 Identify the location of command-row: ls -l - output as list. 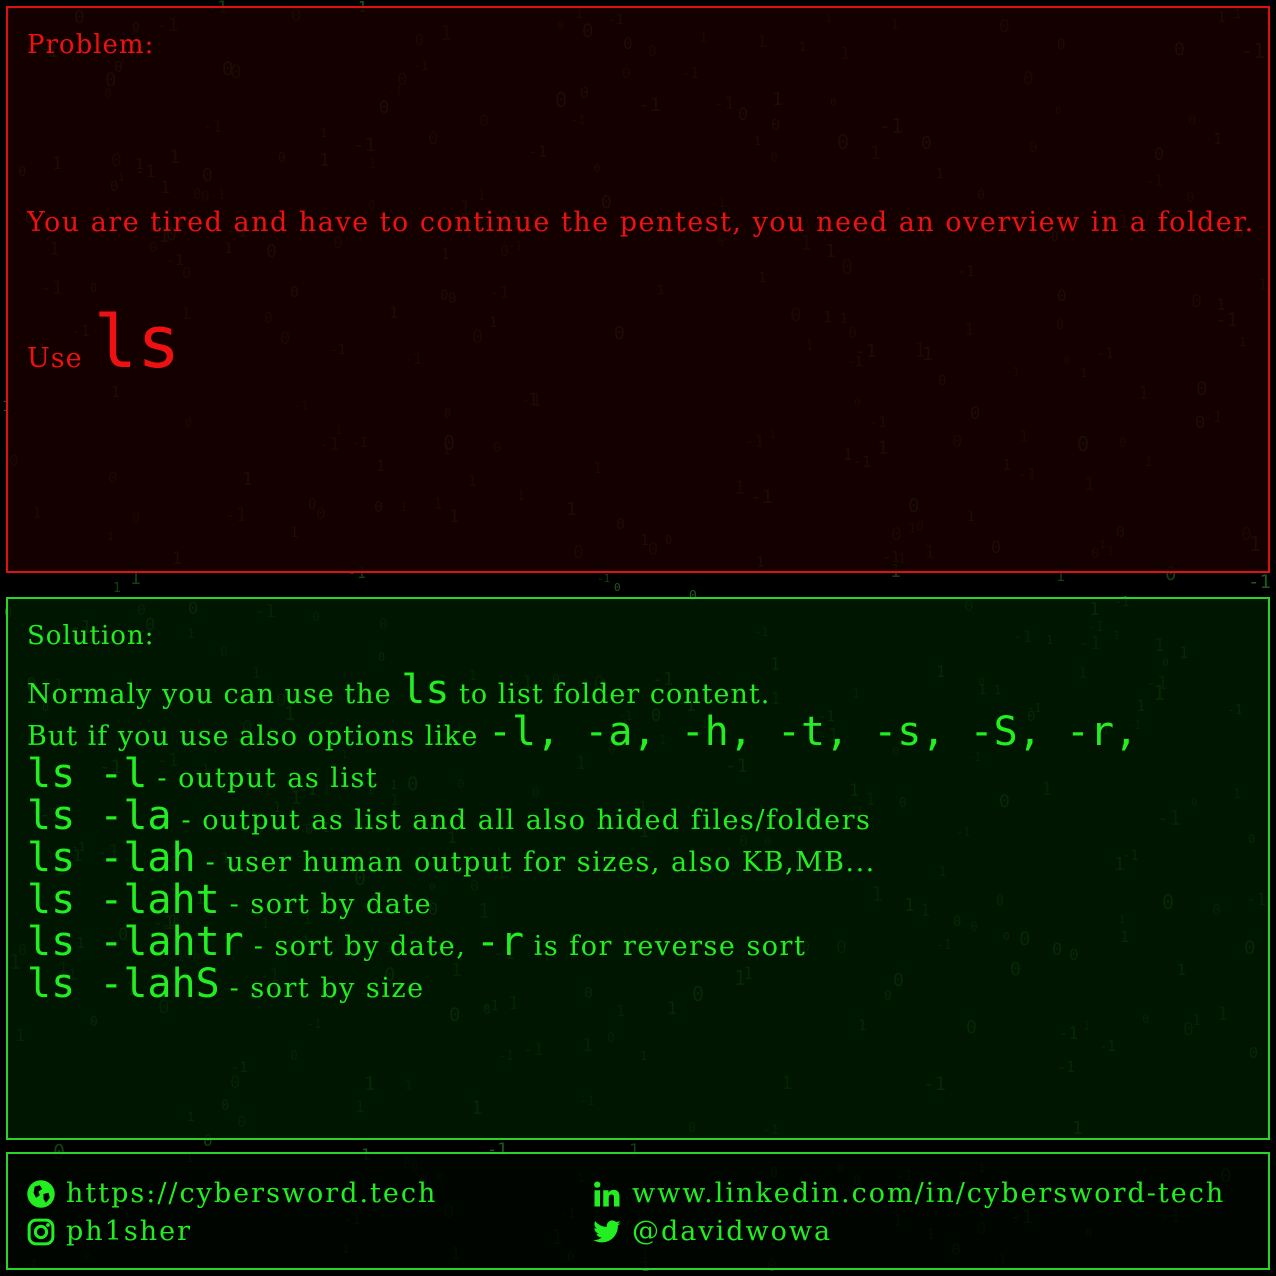
(647, 774).